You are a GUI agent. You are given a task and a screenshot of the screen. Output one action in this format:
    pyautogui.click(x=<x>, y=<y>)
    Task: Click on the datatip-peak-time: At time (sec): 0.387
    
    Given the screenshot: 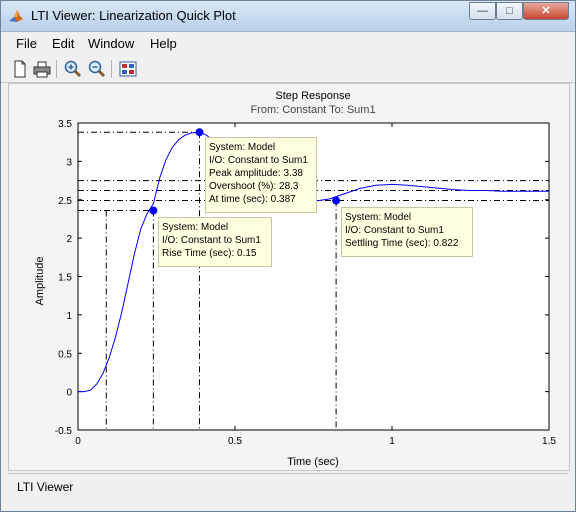 What is the action you would take?
    pyautogui.click(x=252, y=199)
    